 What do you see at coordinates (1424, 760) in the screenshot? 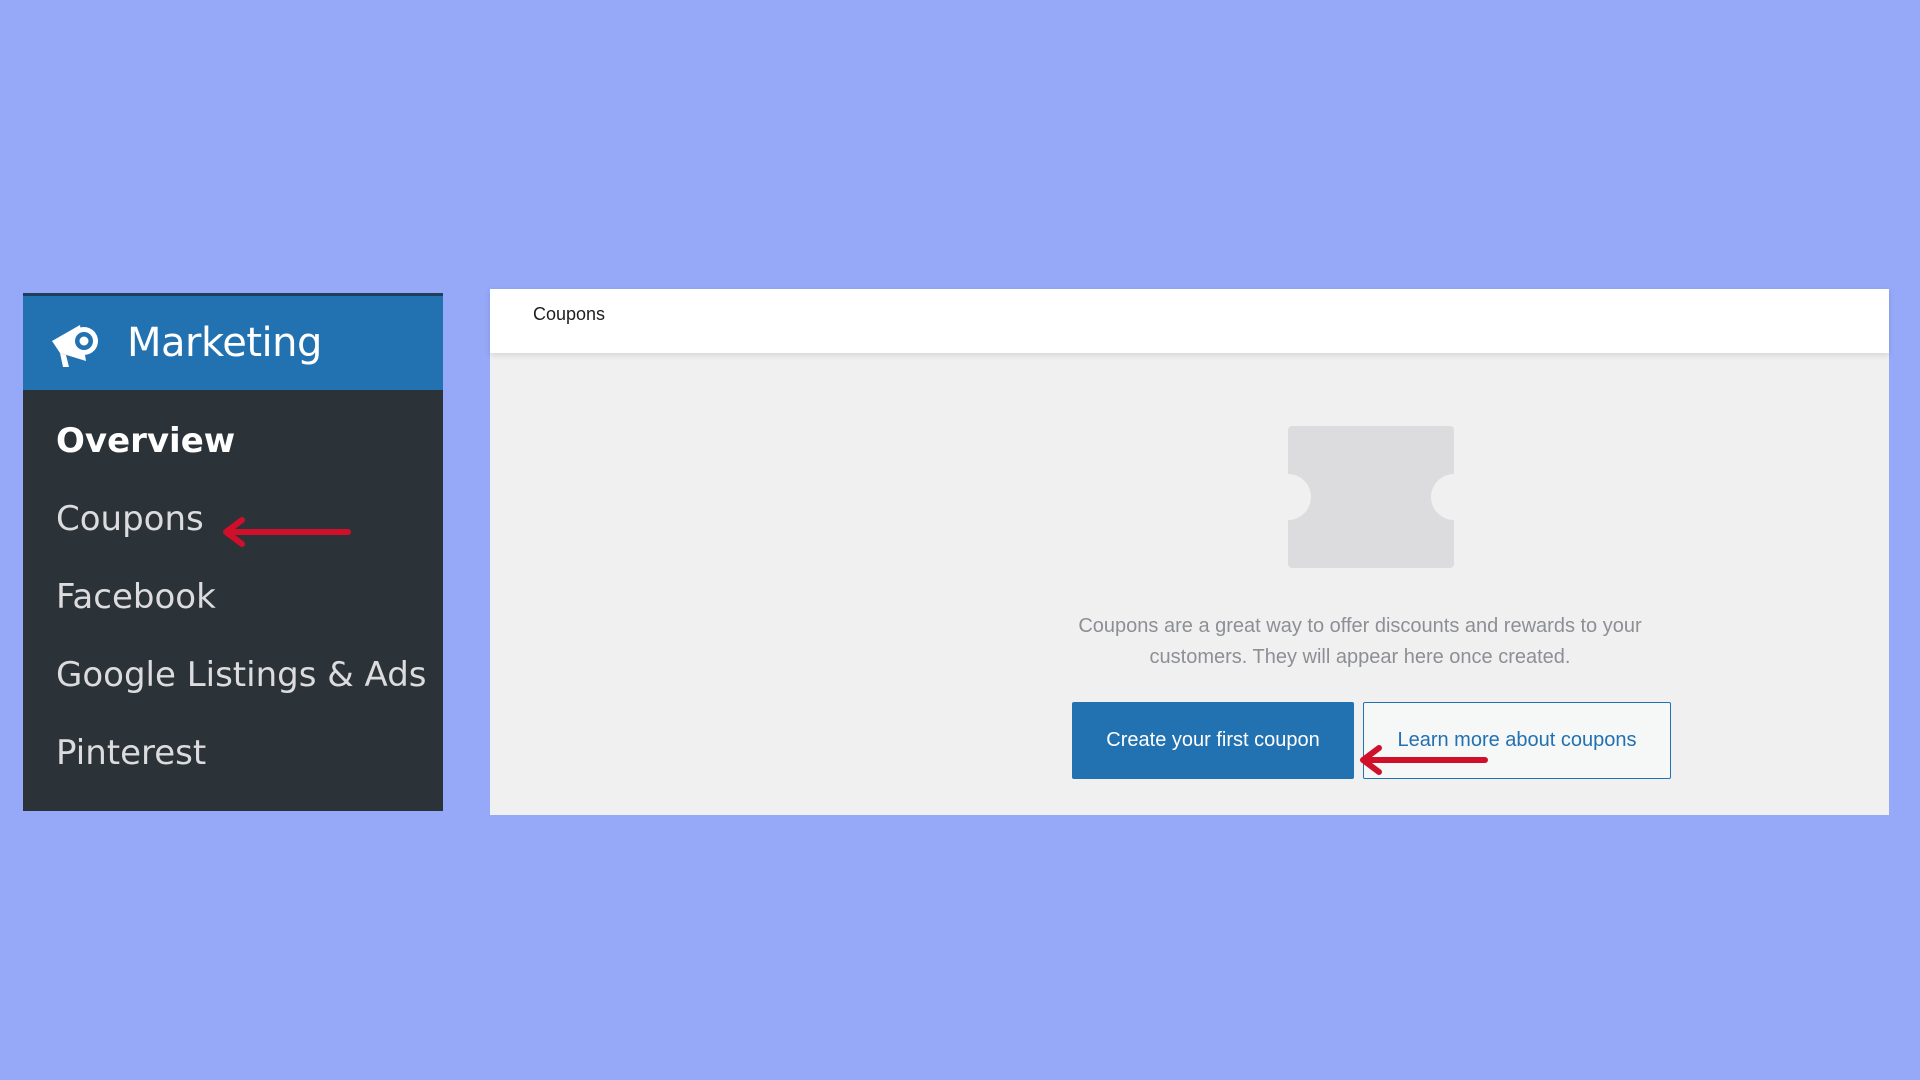
I see `annotation-arrow-create-coupon` at bounding box center [1424, 760].